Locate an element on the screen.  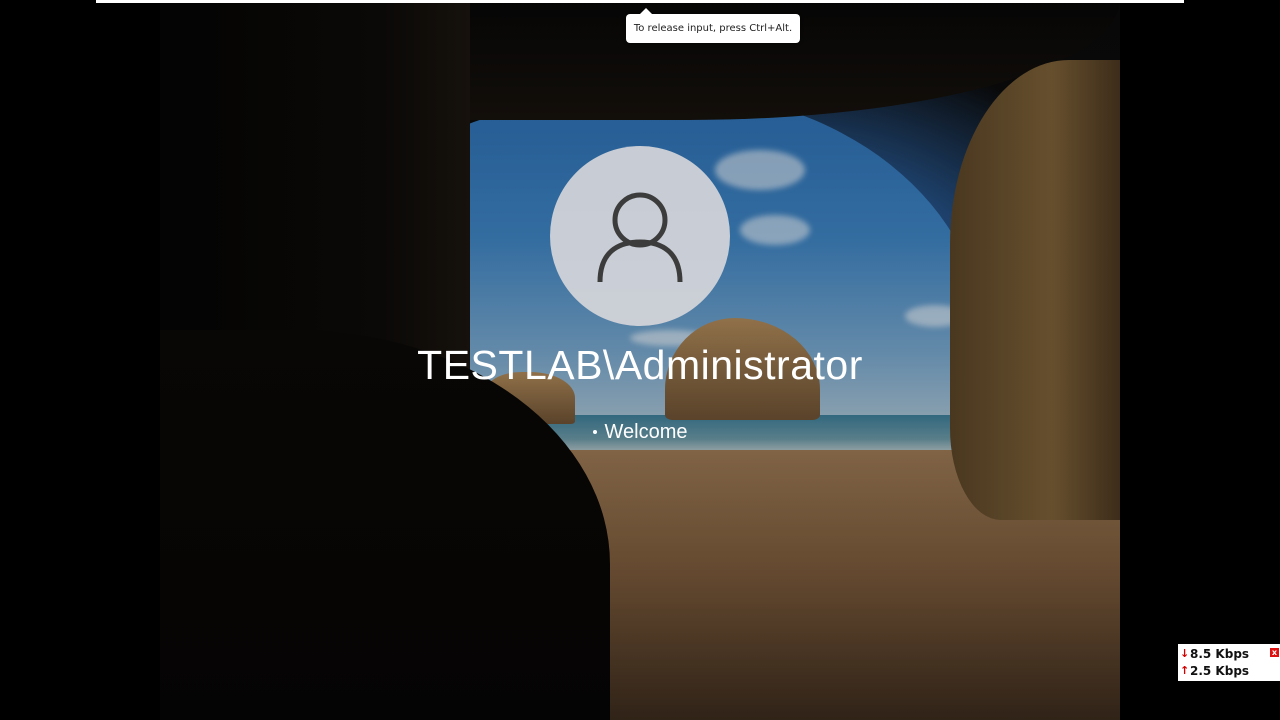
login-username: TESTLAB\Administrator is located at coordinates (640, 365).